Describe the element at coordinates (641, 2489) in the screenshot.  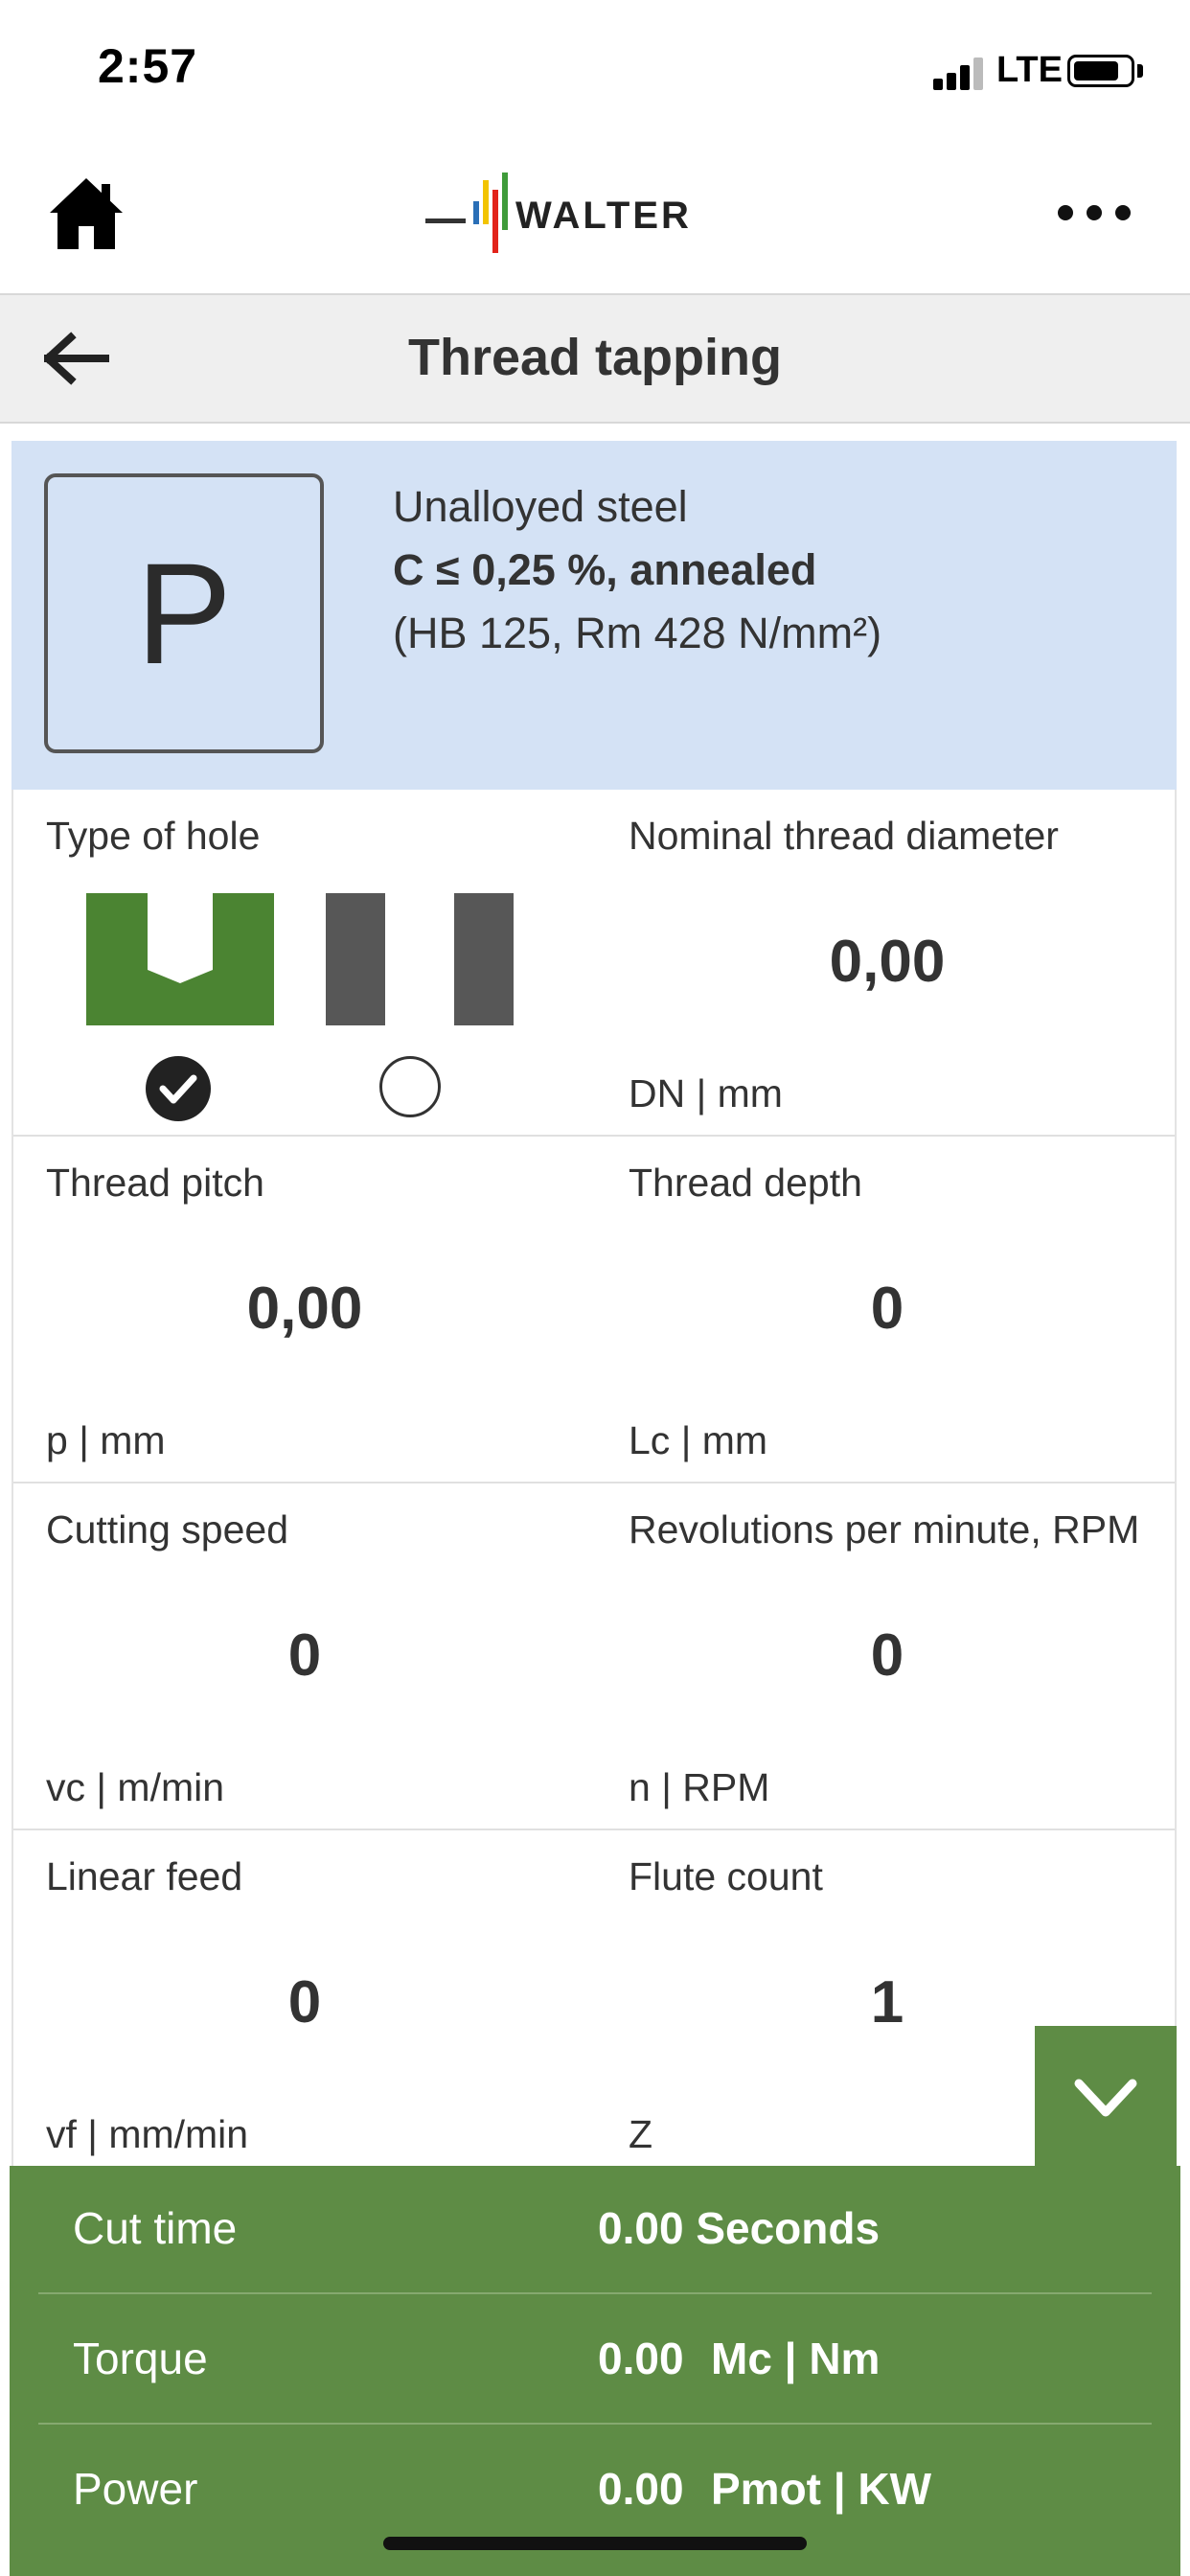
I see `power-value: 0.00` at that location.